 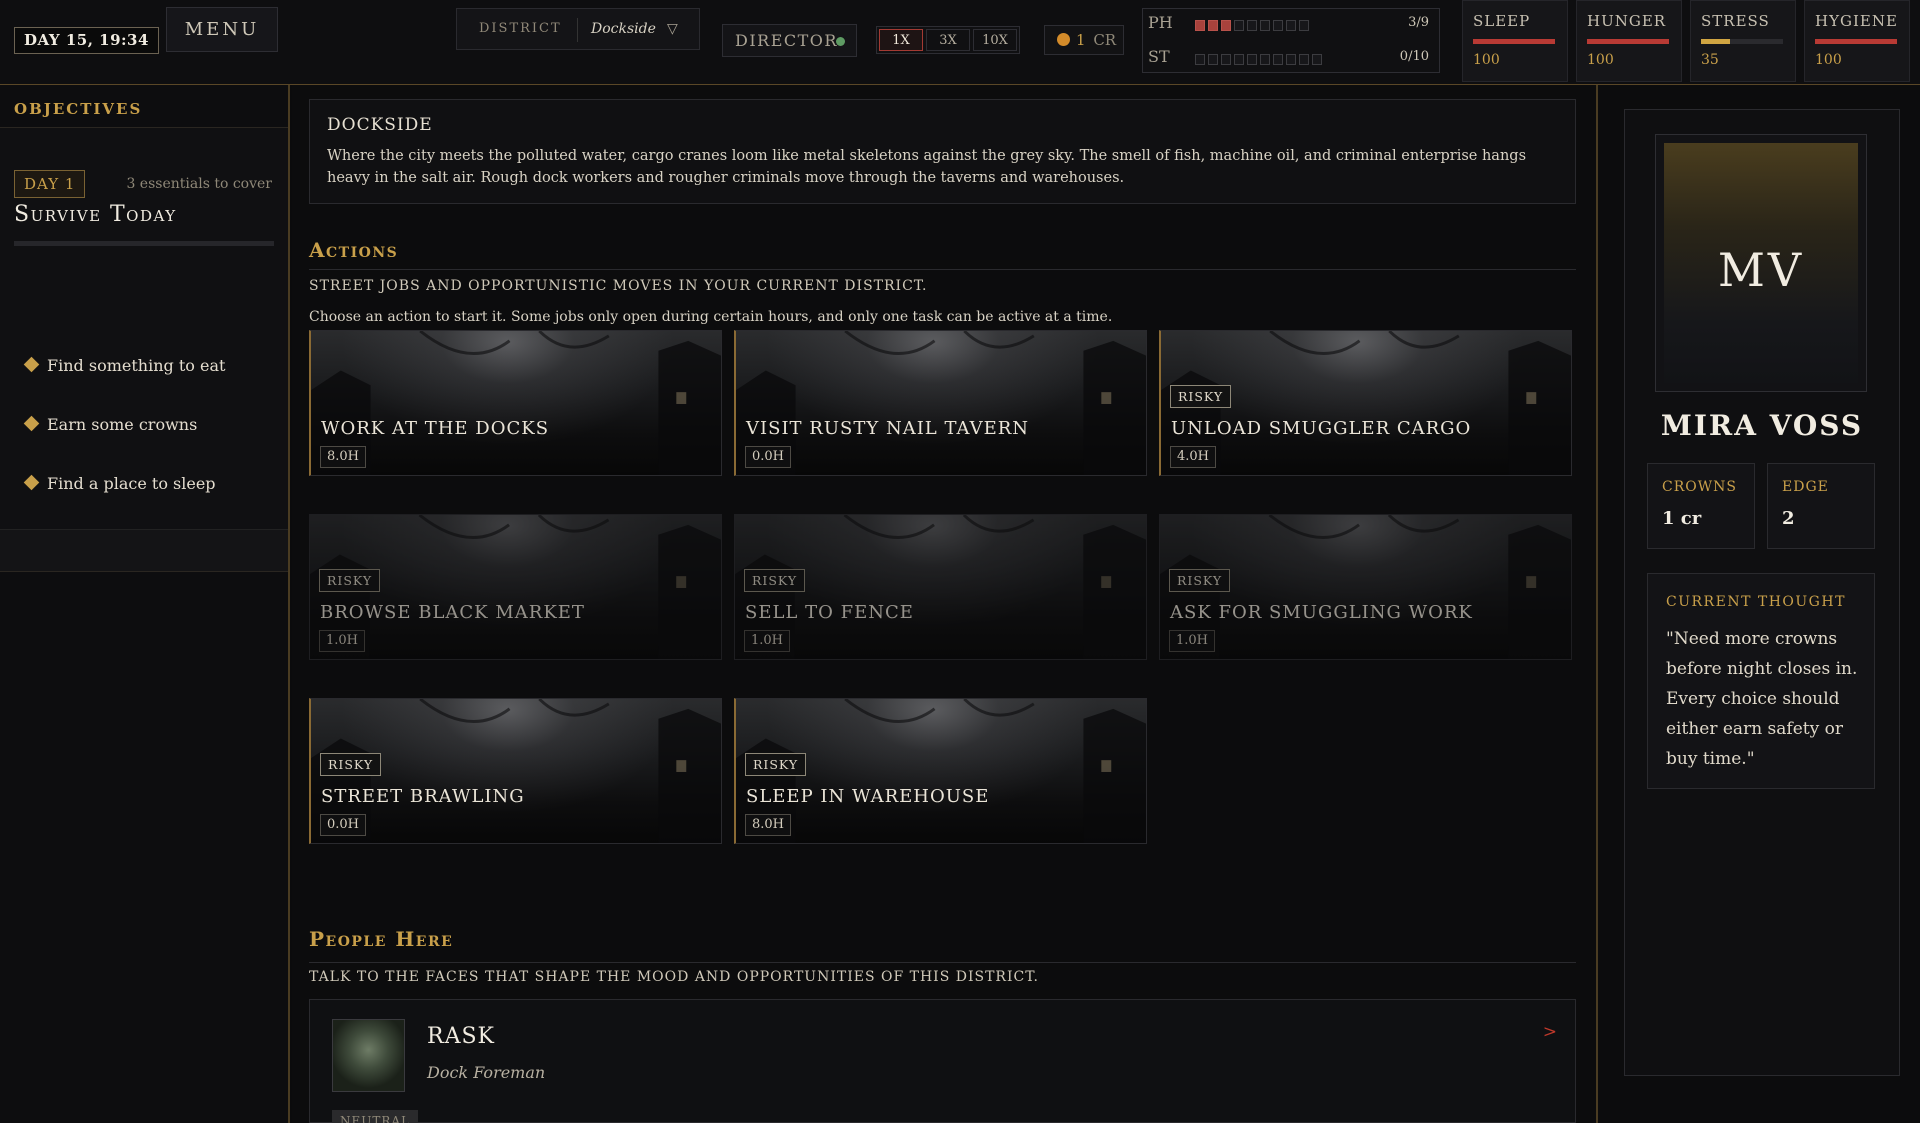 What do you see at coordinates (1805, 487) in the screenshot?
I see `edge-label: EDGE` at bounding box center [1805, 487].